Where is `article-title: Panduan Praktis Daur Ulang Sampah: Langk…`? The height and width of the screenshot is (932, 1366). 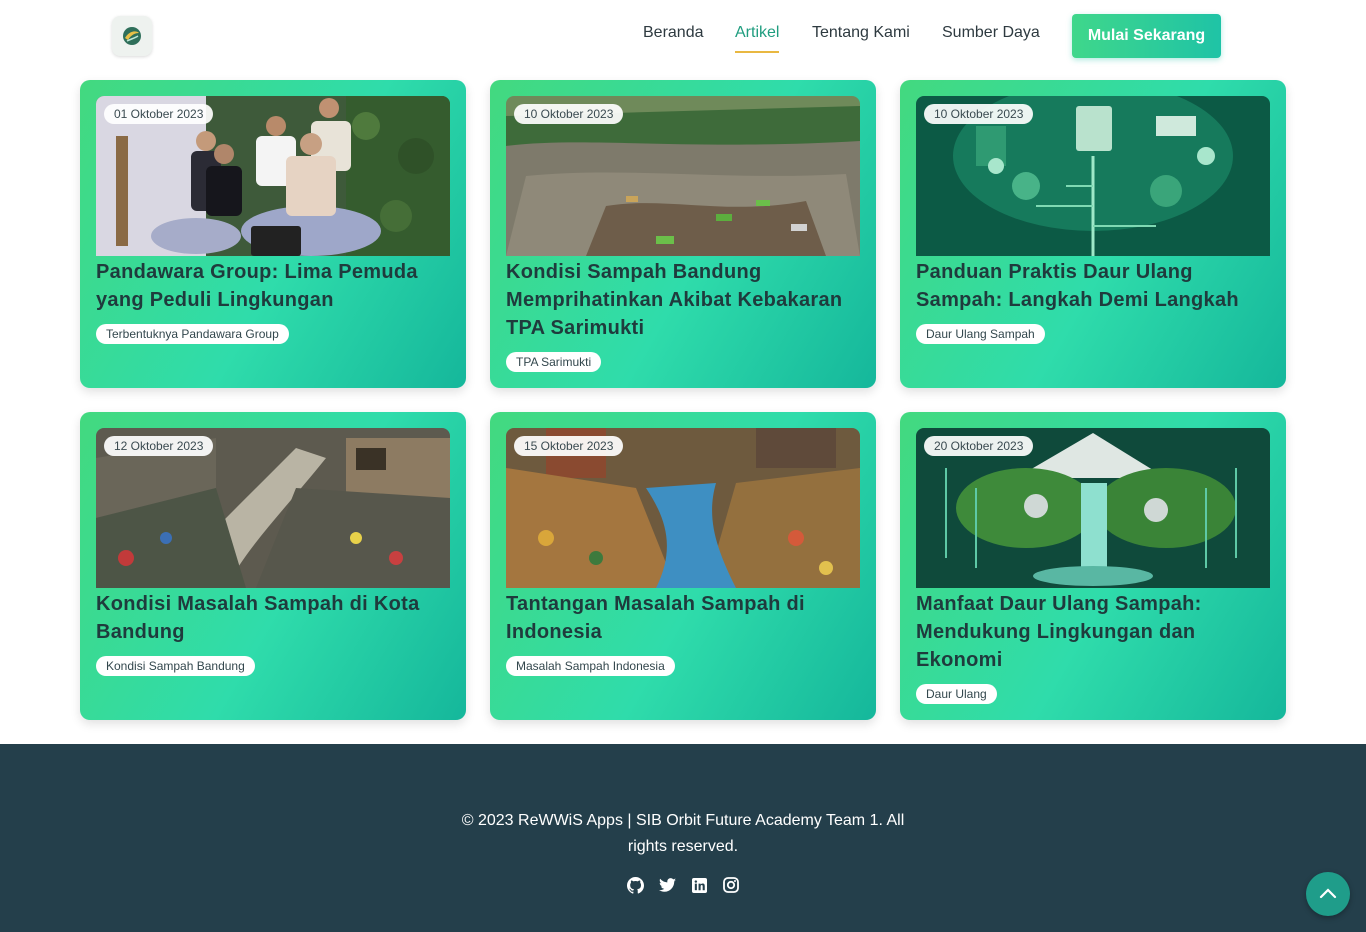 article-title: Panduan Praktis Daur Ulang Sampah: Langk… is located at coordinates (1093, 286).